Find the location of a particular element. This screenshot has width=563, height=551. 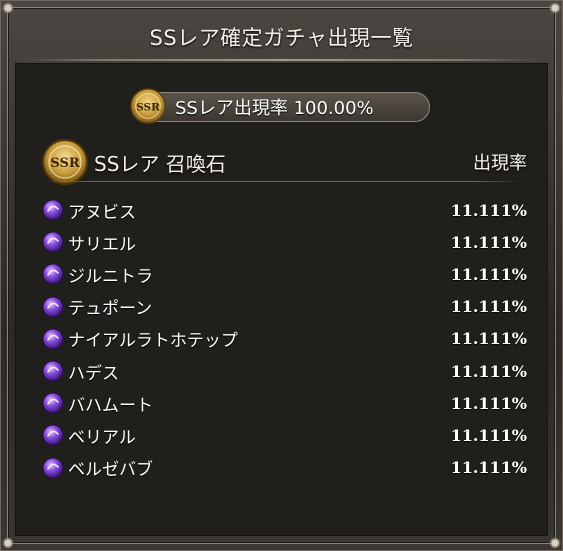

item-name: ジルニトラ is located at coordinates (110, 276).